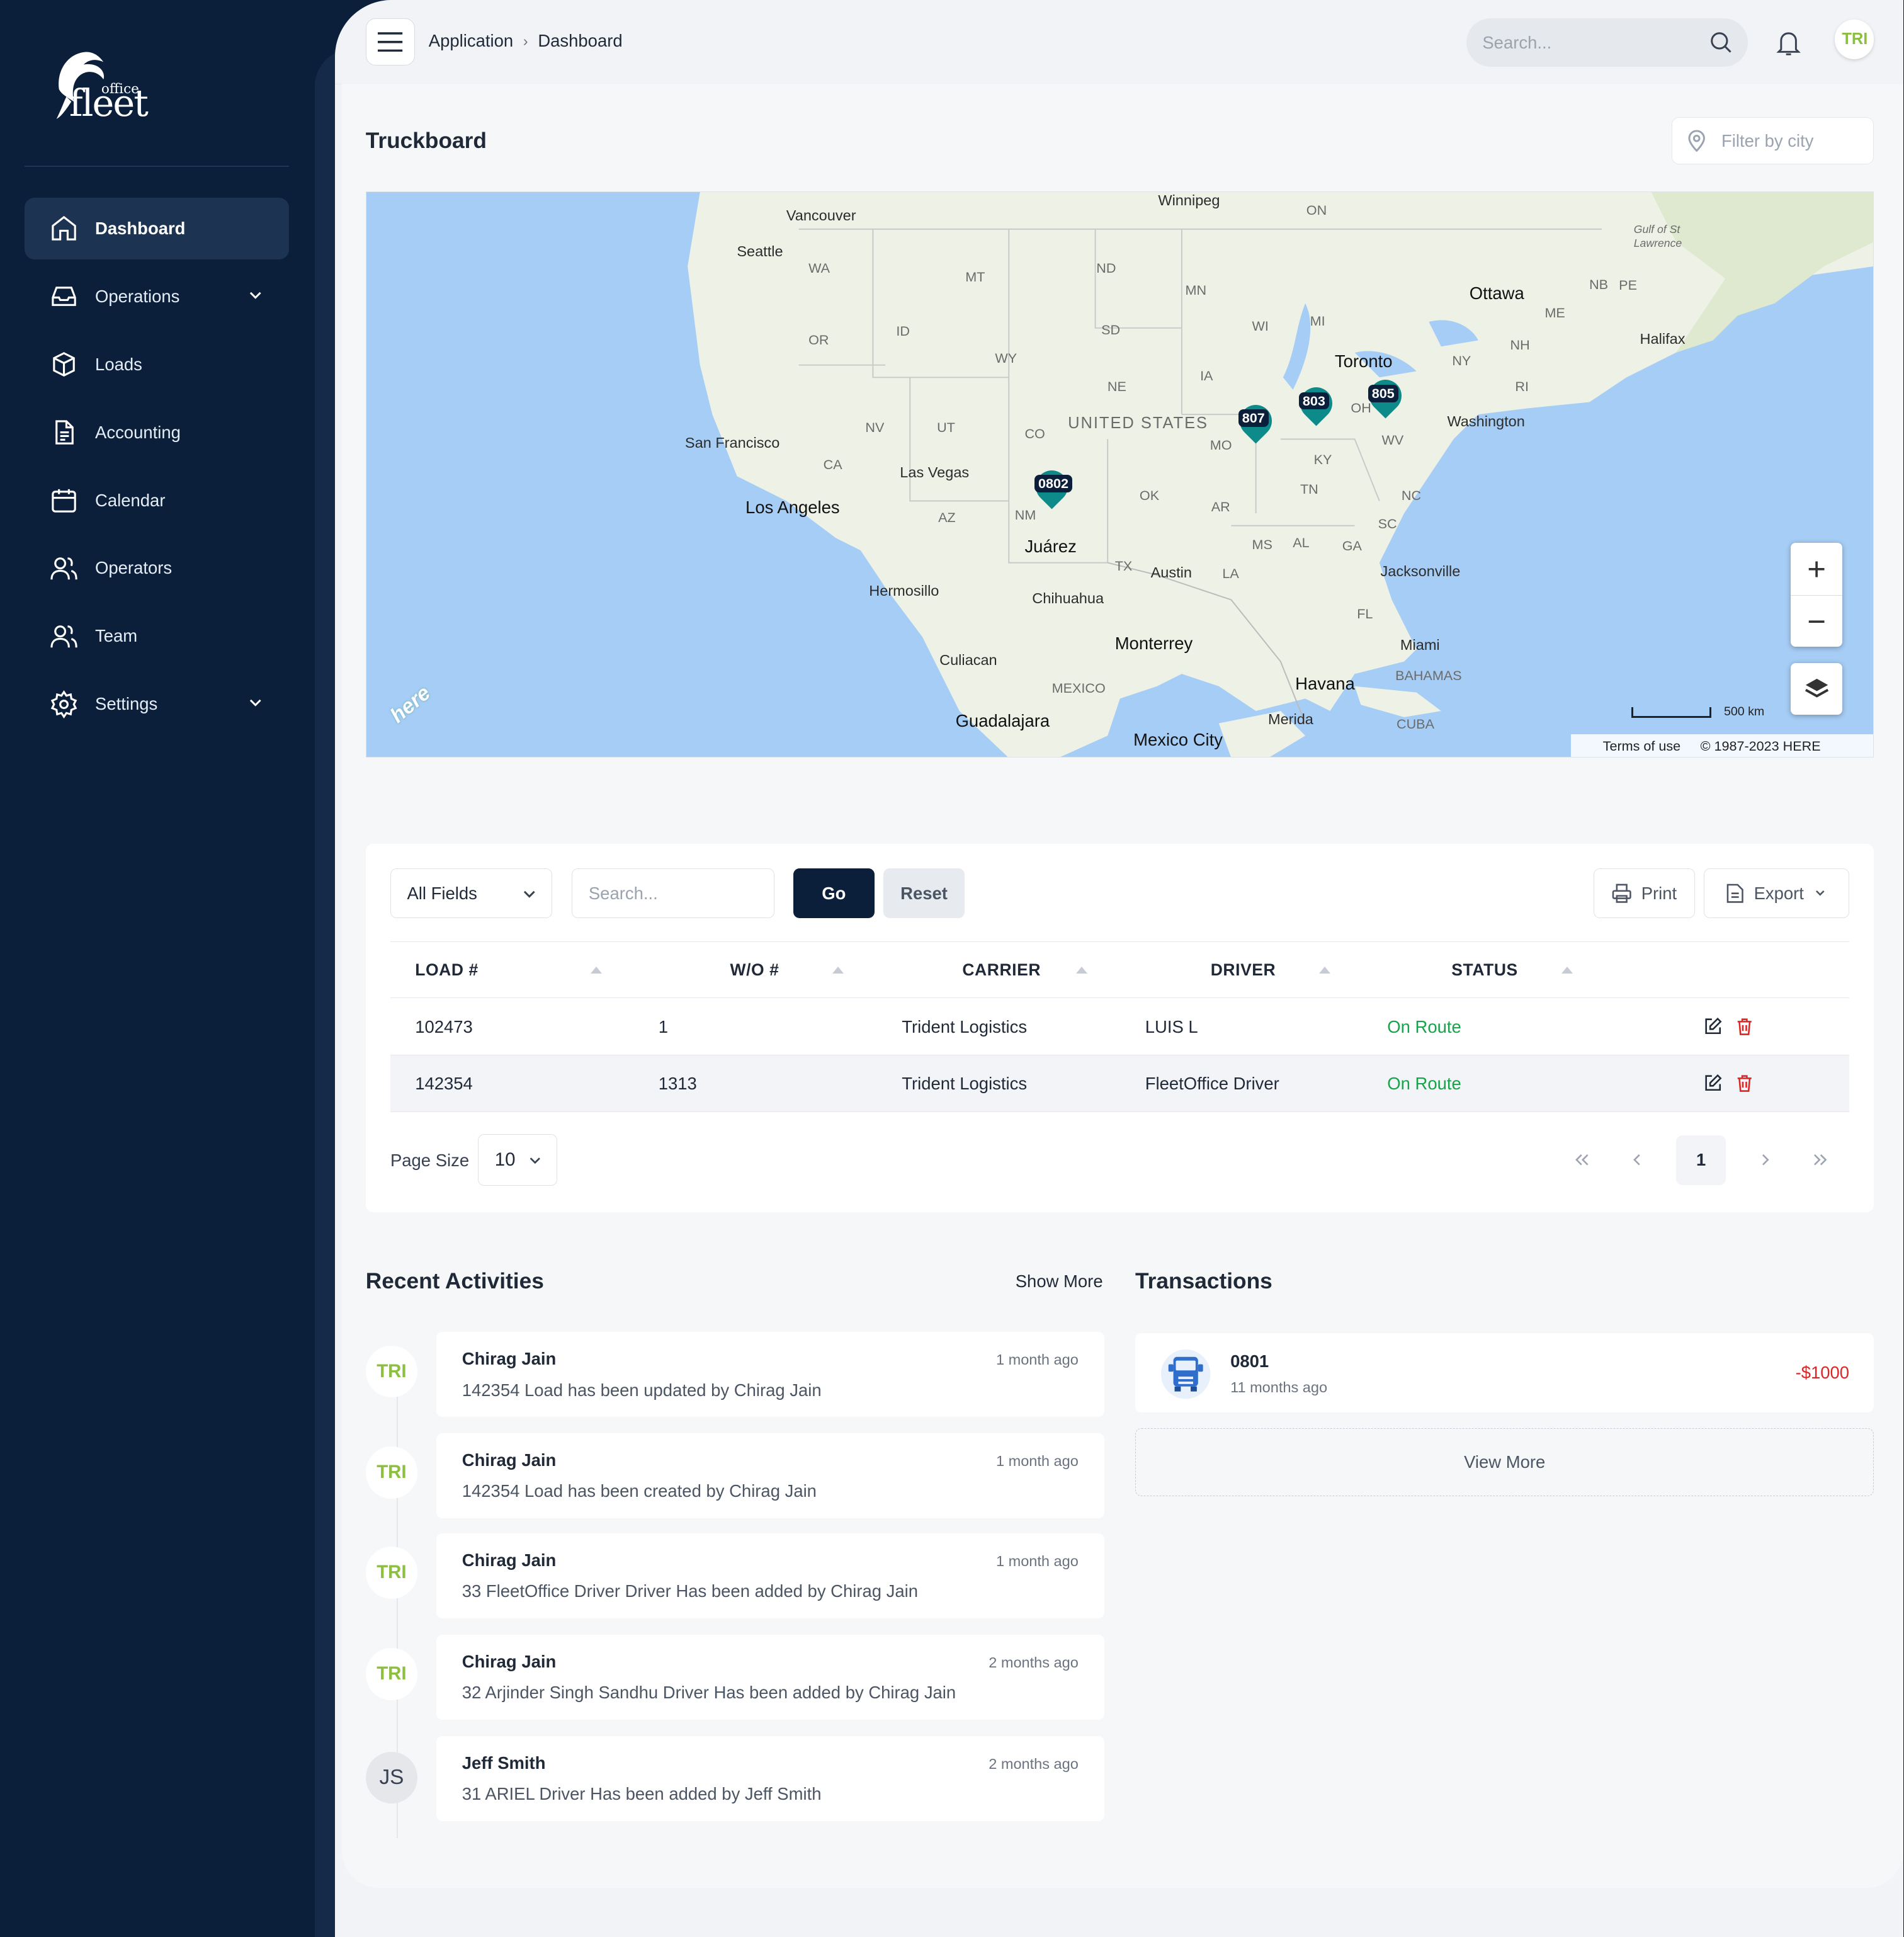  I want to click on sidebar-item-dashboard: Dashboard, so click(157, 228).